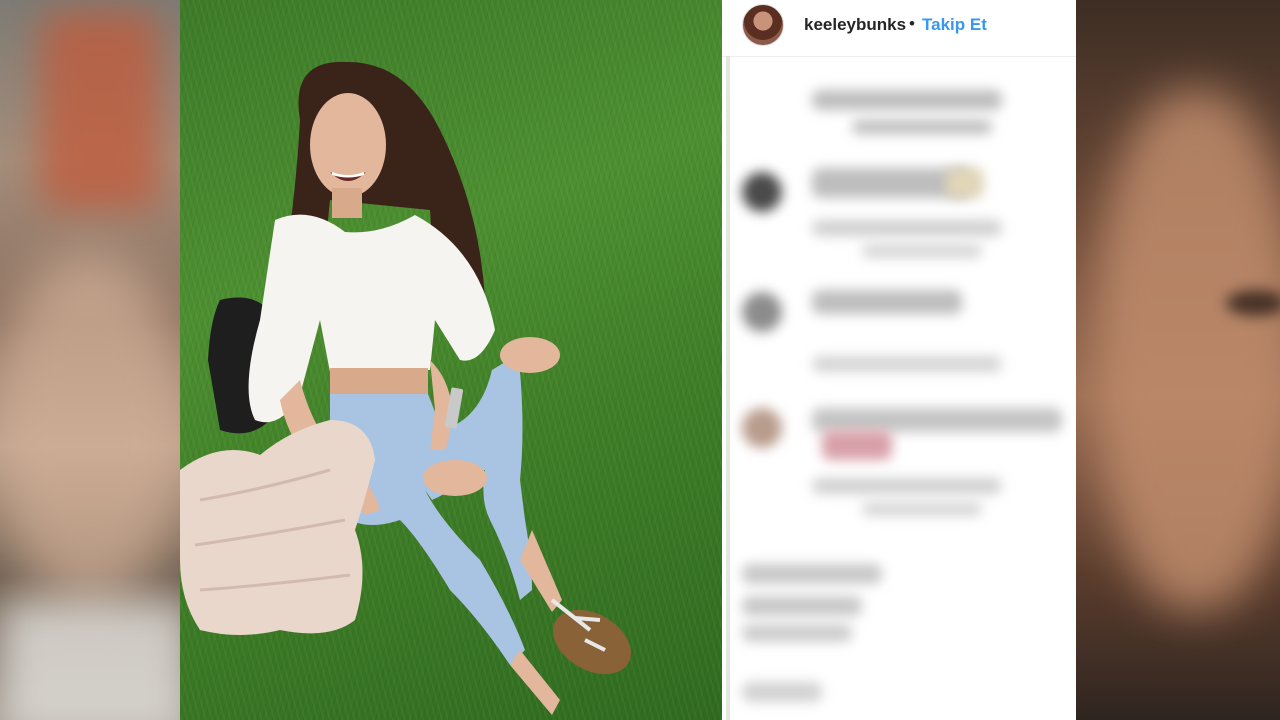 The height and width of the screenshot is (720, 1280). What do you see at coordinates (728, 388) in the screenshot?
I see `card-divider` at bounding box center [728, 388].